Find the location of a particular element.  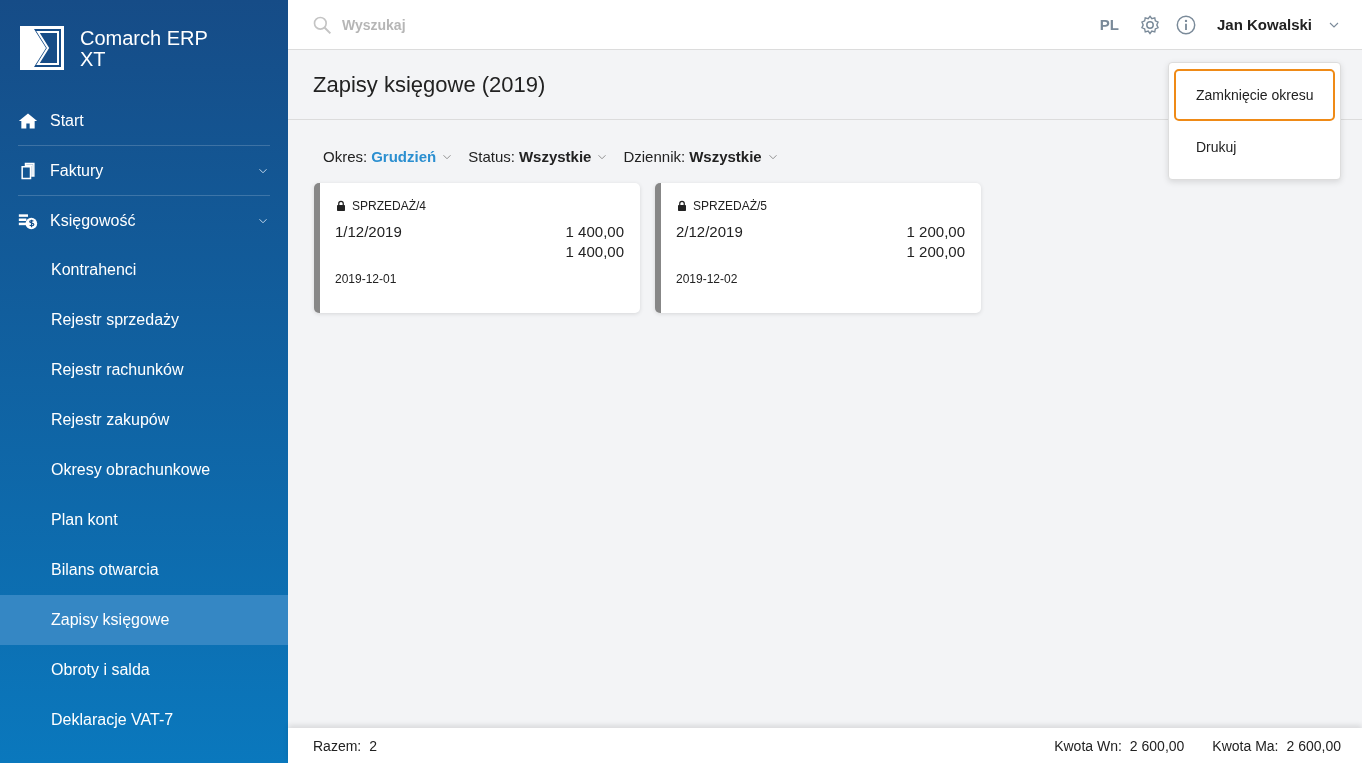

filter-label: Okres: is located at coordinates (345, 156).